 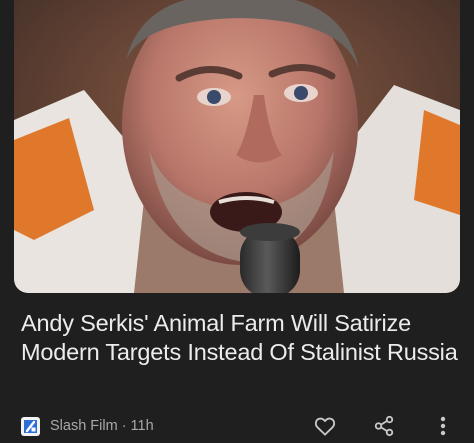 What do you see at coordinates (142, 426) in the screenshot?
I see `article-age: 11h` at bounding box center [142, 426].